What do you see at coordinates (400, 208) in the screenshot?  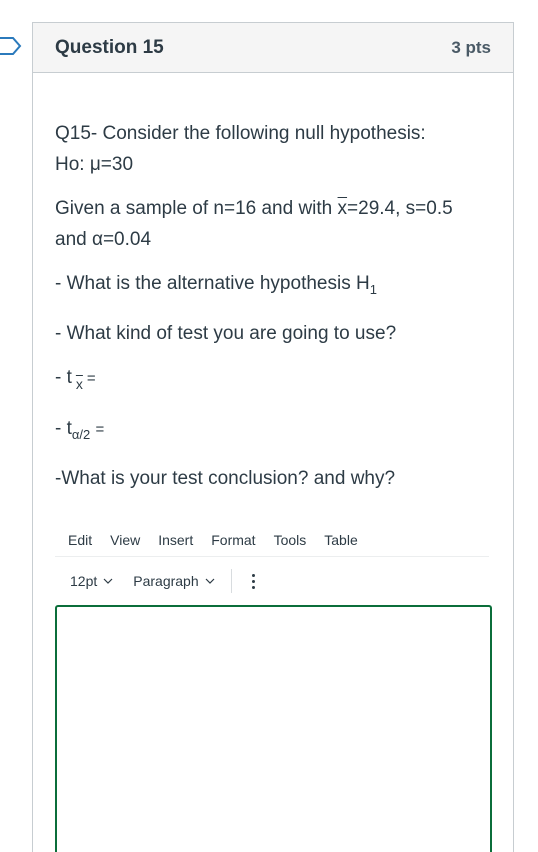 I see `given-values: =29.4, s=0.5` at bounding box center [400, 208].